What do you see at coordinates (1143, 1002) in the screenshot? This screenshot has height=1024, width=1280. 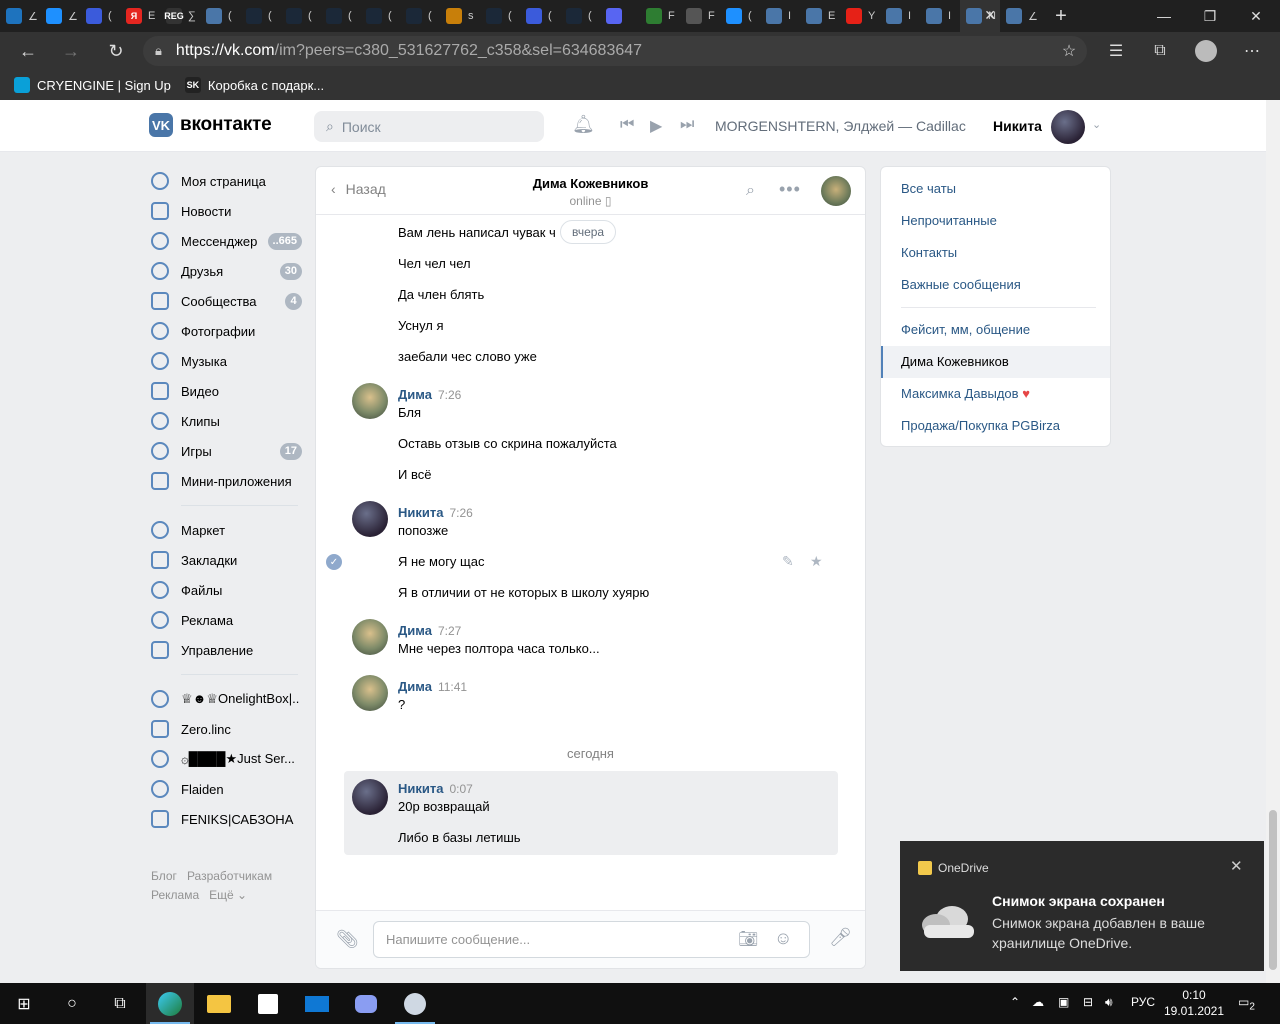 I see `language-indicator: РУС` at bounding box center [1143, 1002].